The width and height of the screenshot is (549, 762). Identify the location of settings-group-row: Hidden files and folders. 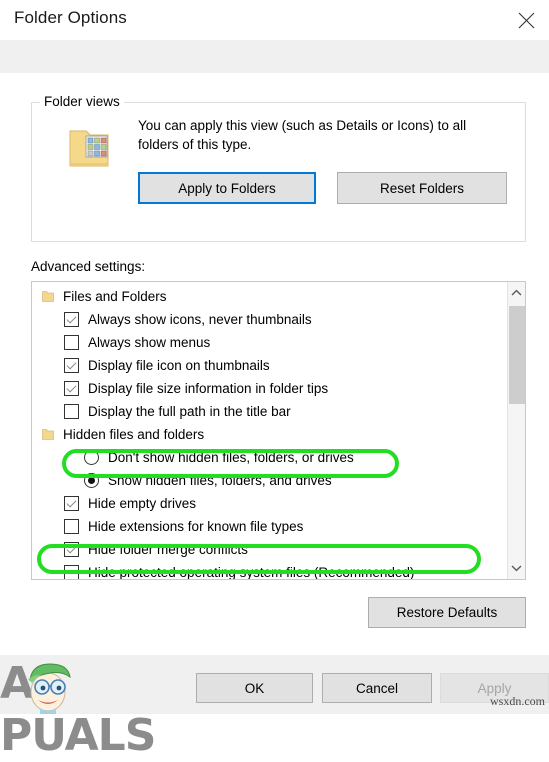
(118, 434).